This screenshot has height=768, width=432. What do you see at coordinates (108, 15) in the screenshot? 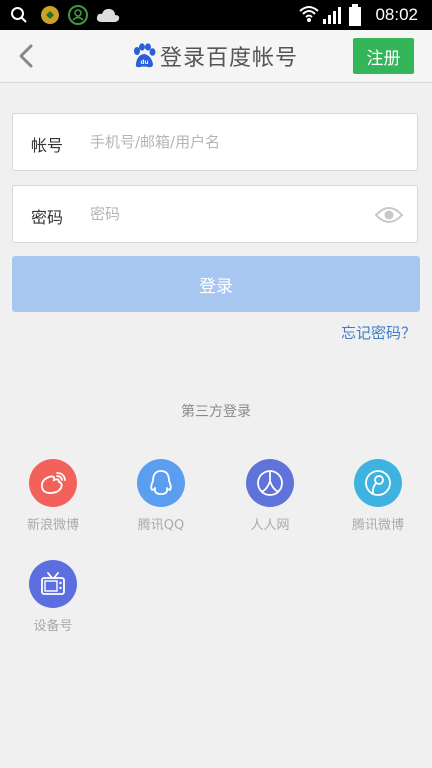
I see `cloud-icon` at bounding box center [108, 15].